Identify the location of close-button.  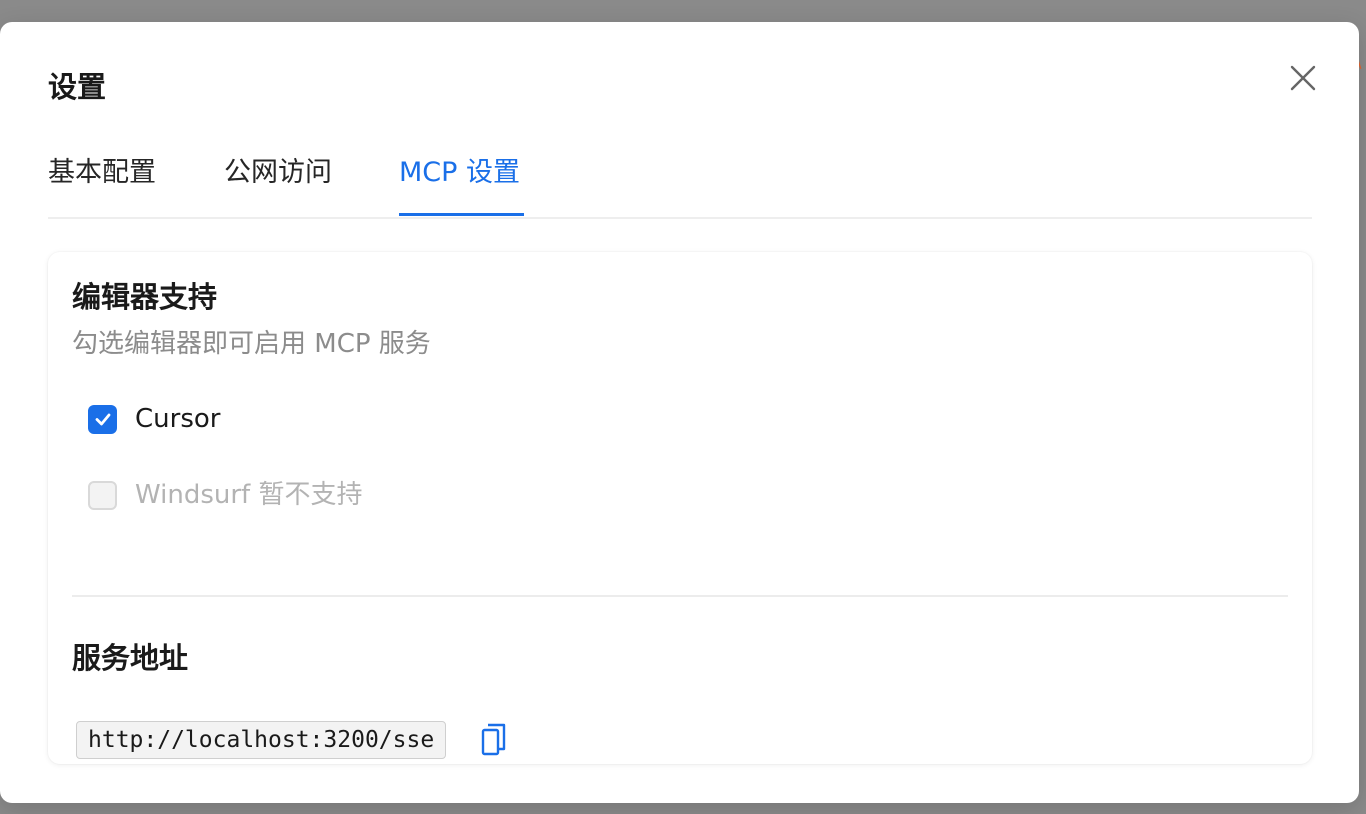
(1303, 78).